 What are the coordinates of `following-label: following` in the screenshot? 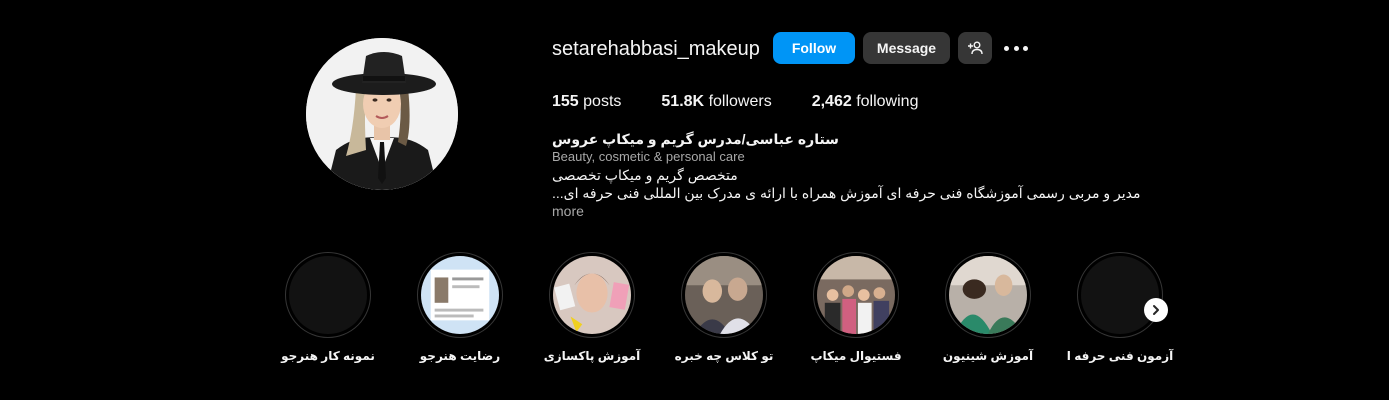 It's located at (887, 101).